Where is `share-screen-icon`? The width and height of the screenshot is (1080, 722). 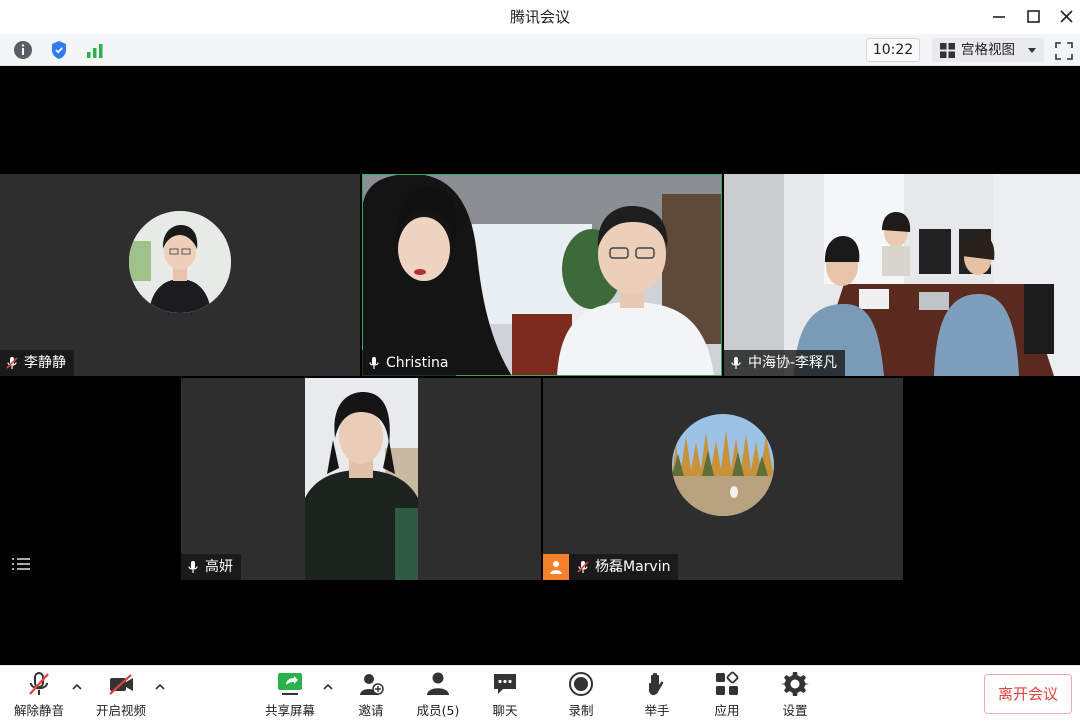
share-screen-icon is located at coordinates (290, 684).